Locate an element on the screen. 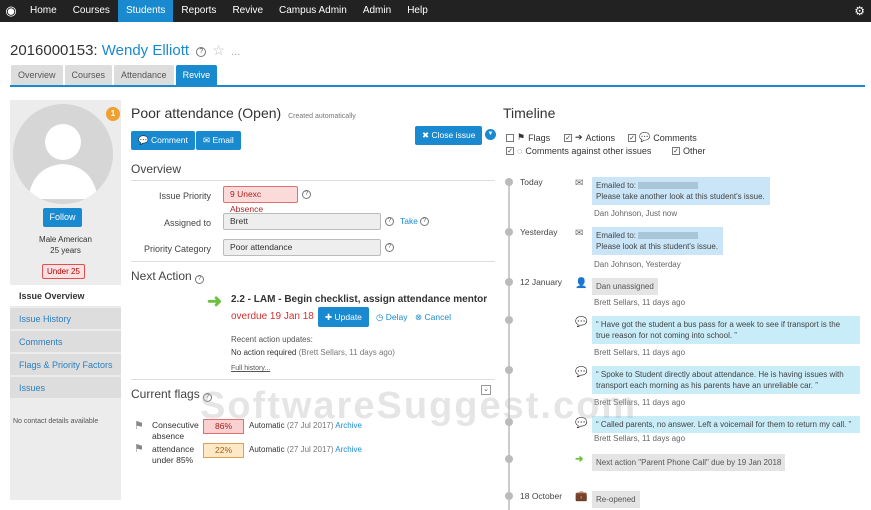 The width and height of the screenshot is (871, 510). sidebar-item-flags: Flags & Priority Factors is located at coordinates (65, 365).